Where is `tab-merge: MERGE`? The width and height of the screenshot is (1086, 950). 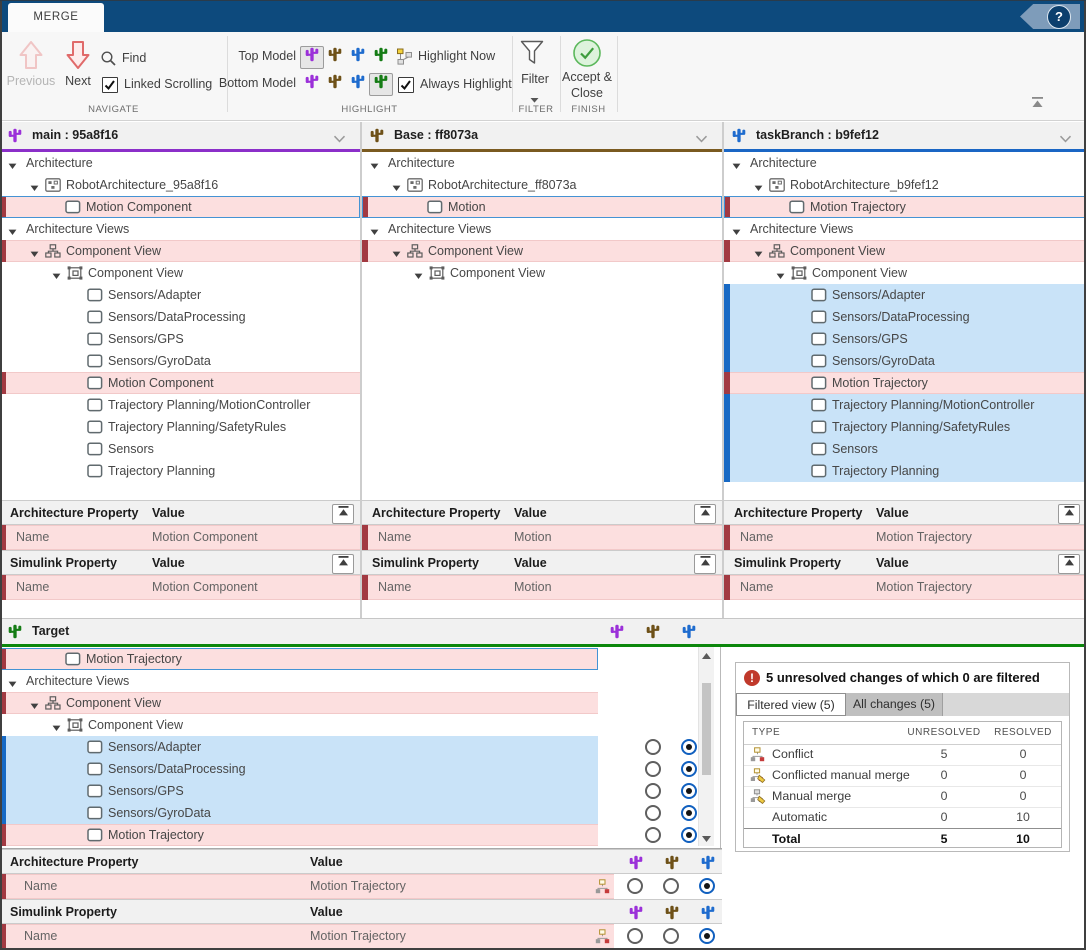
tab-merge: MERGE is located at coordinates (56, 17).